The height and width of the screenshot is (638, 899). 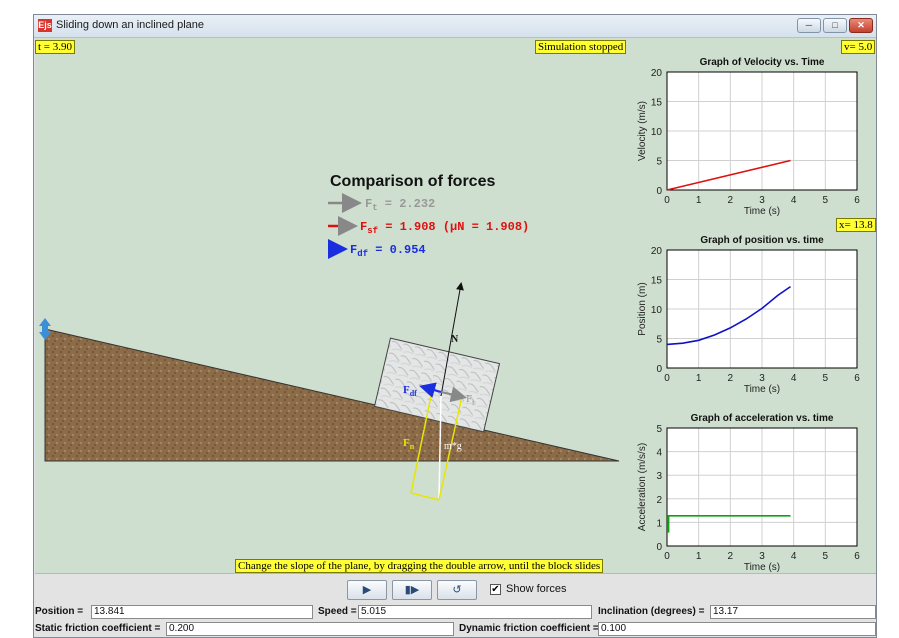 I want to click on y-axis-label: Velocity (m/s), so click(x=642, y=131).